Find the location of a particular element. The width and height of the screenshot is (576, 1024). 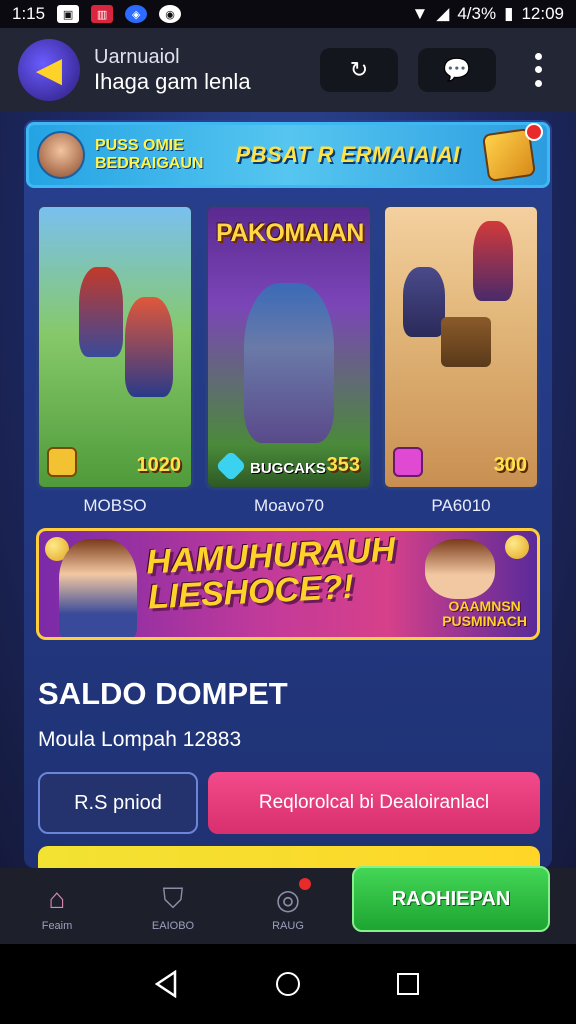

nav-item-rank: ◎ RAUG is located at coordinates (288, 907).